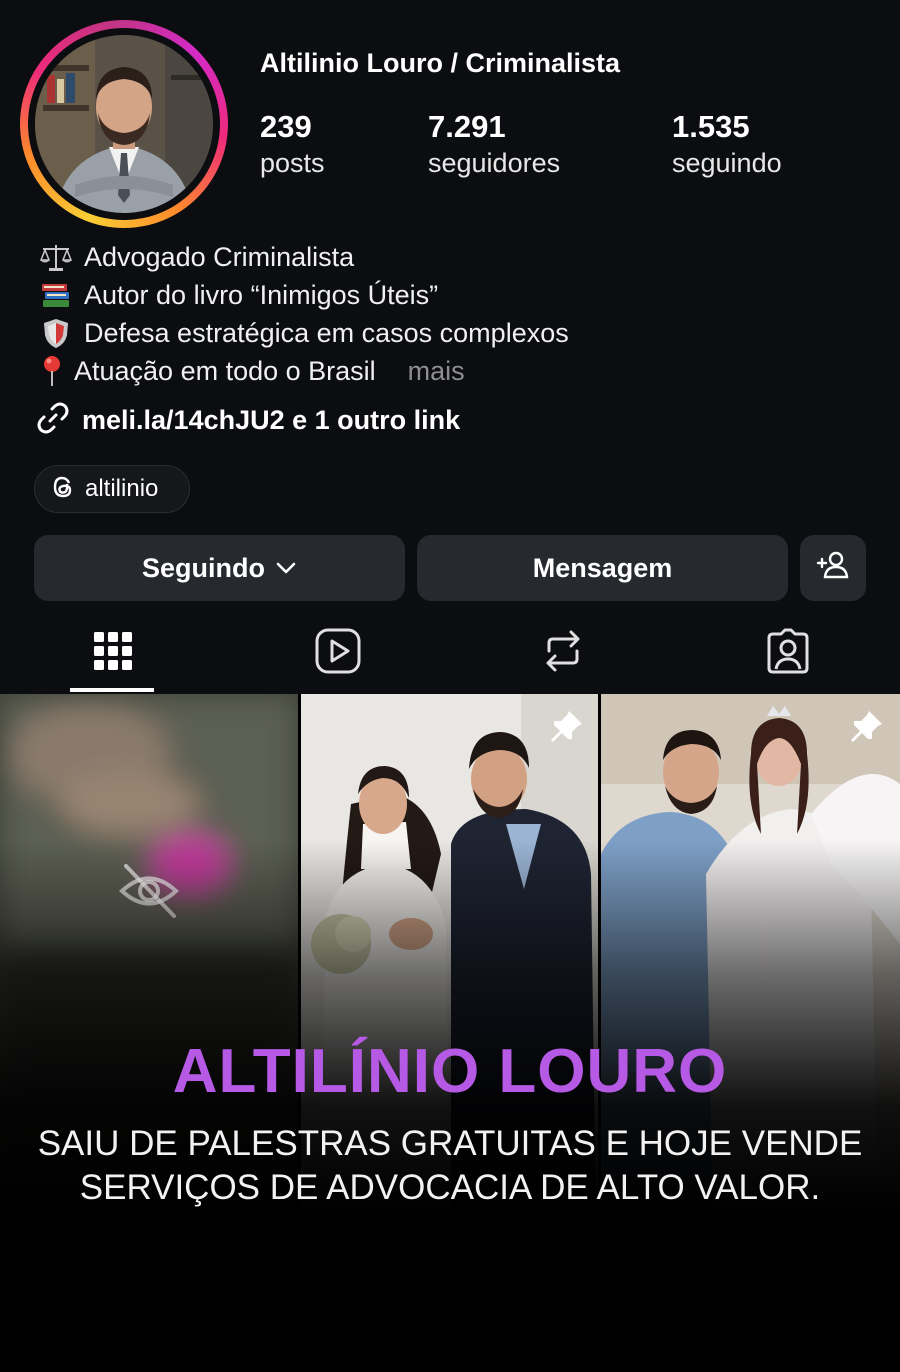  What do you see at coordinates (286, 126) in the screenshot?
I see `stat-posts-value: 239` at bounding box center [286, 126].